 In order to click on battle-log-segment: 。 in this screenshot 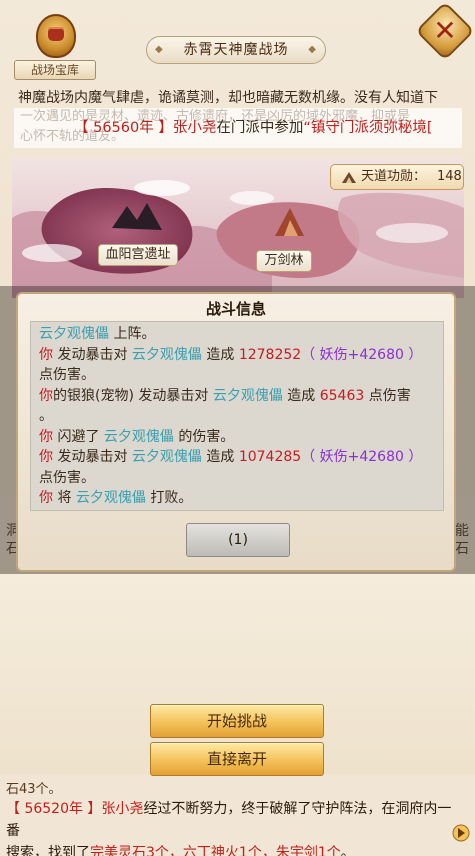, I will do `click(46, 416)`.